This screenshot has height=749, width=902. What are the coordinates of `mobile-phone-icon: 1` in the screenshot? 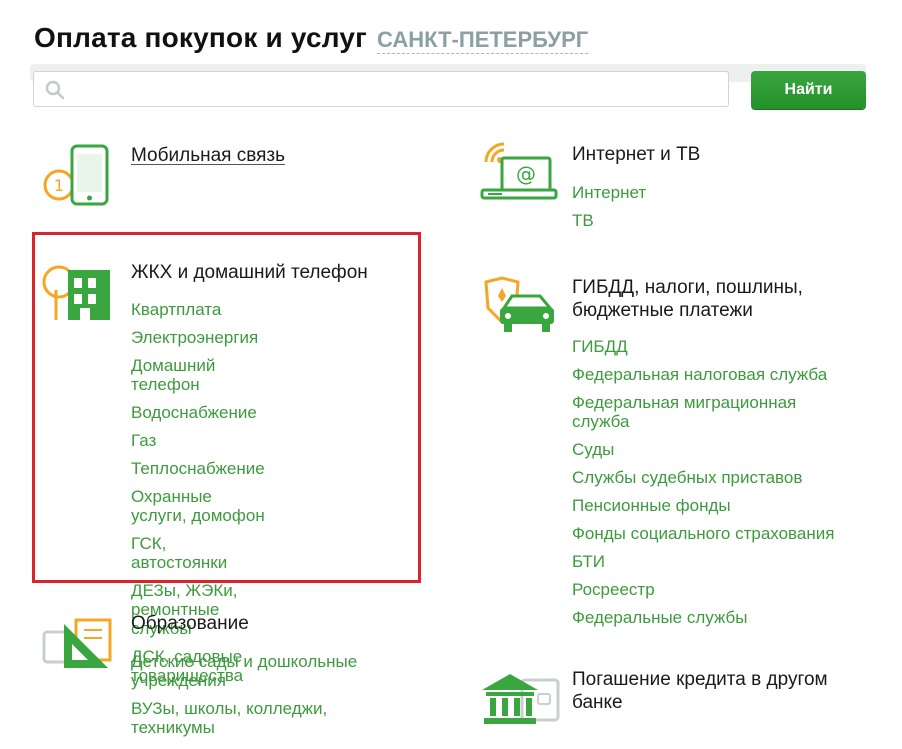 It's located at (76, 175).